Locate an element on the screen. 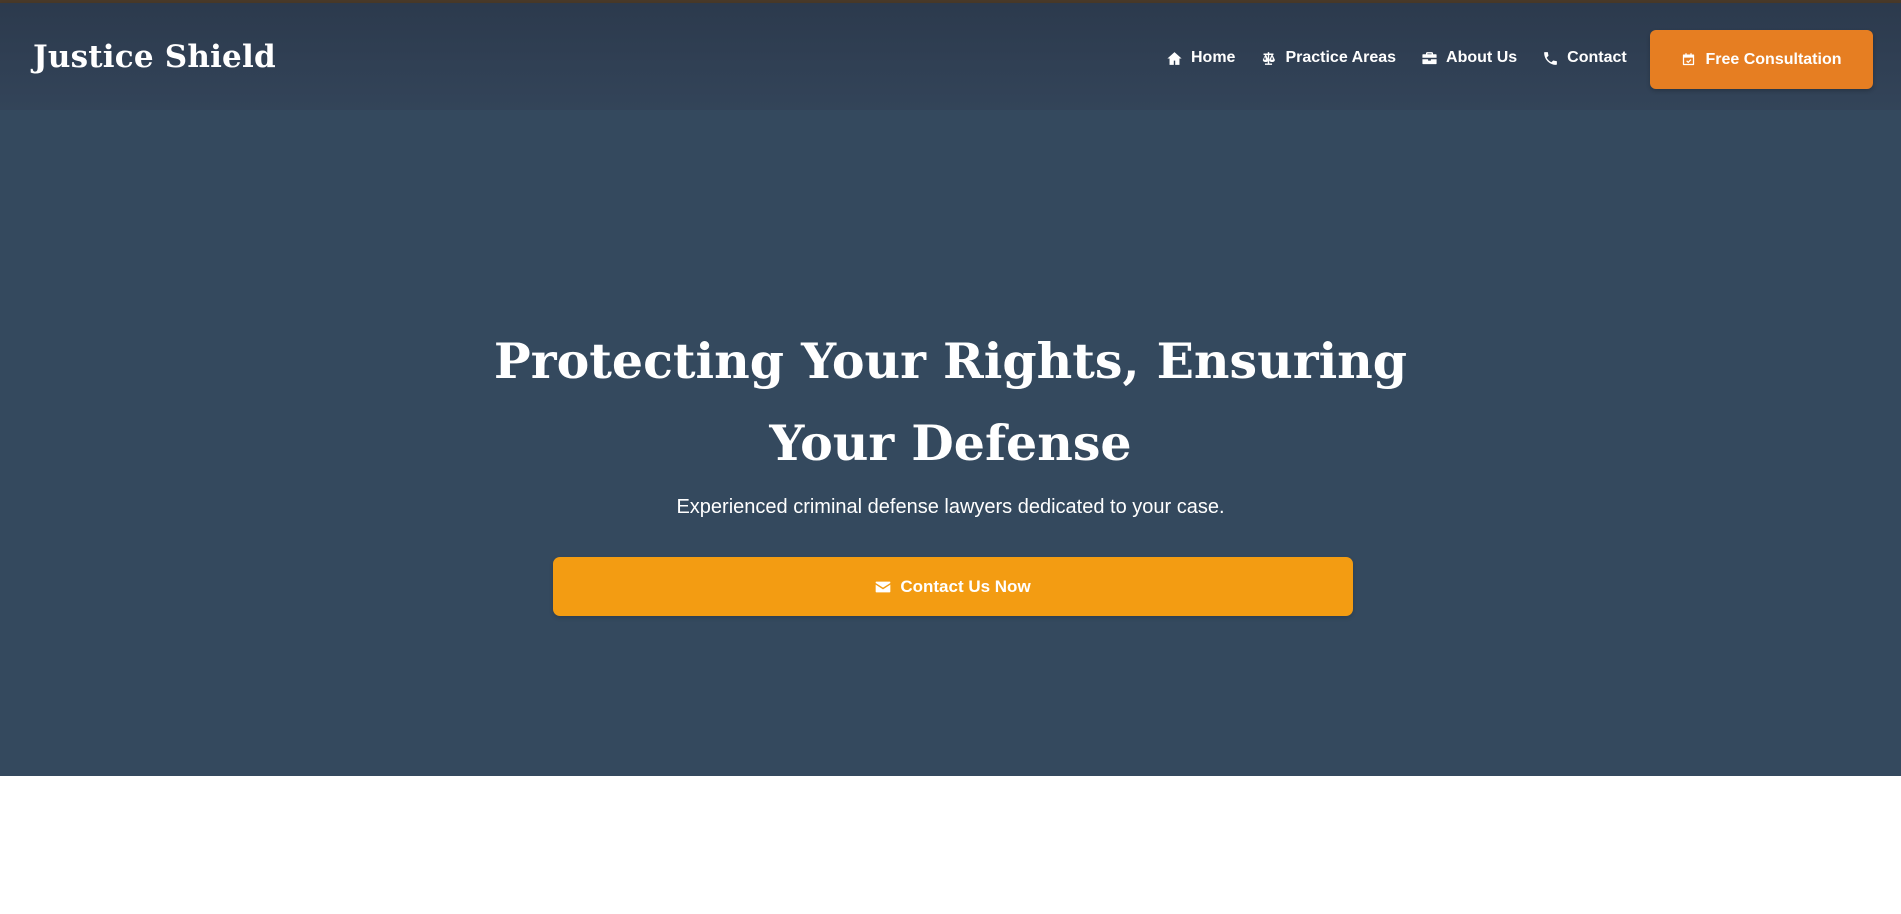 The image size is (1901, 914). briefcase-icon is located at coordinates (1429, 58).